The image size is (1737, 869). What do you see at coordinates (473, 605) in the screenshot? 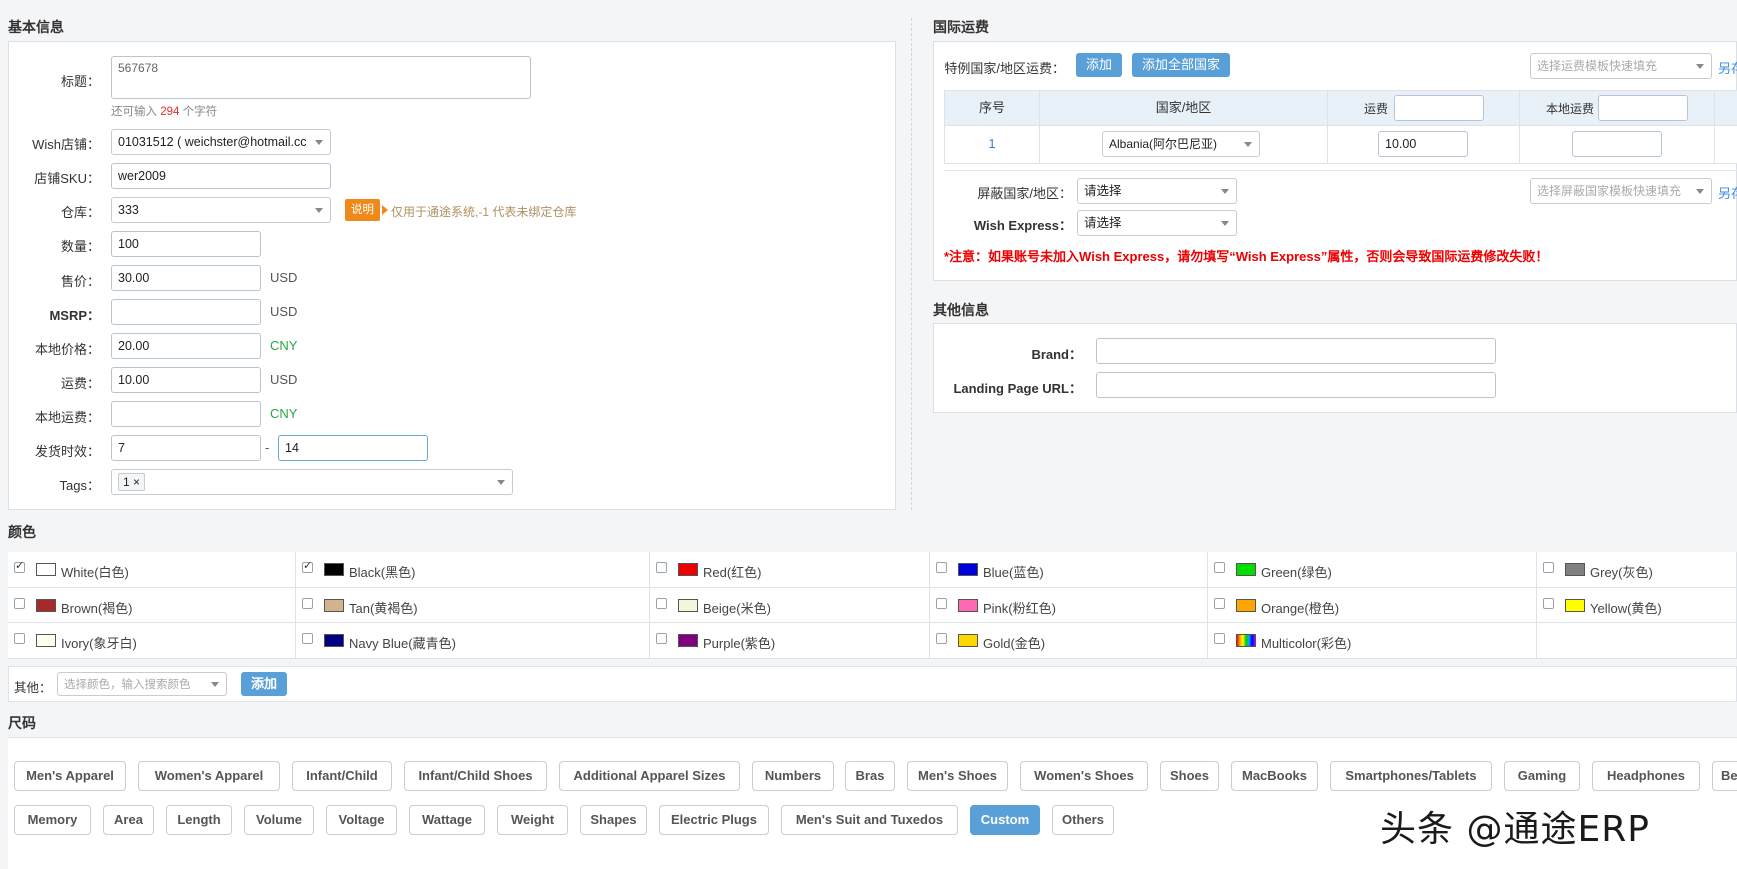
I see `color-option: Tan(黄褐色)` at bounding box center [473, 605].